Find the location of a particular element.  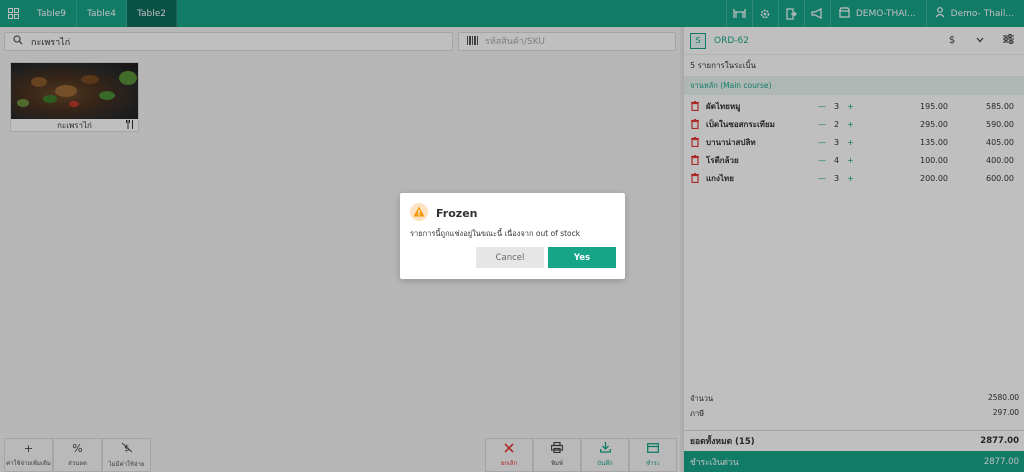

yes-button: Yes is located at coordinates (582, 257).